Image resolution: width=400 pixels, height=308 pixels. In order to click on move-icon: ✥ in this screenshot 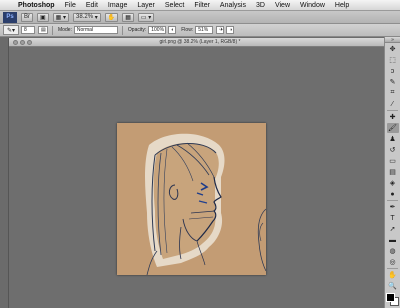, I will do `click(392, 49)`.